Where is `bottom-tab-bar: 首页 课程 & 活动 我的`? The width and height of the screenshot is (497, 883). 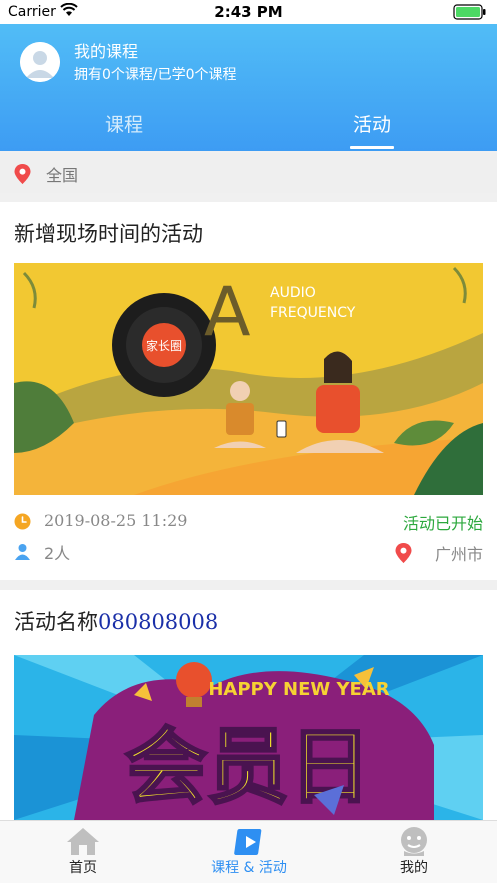
bottom-tab-bar: 首页 课程 & 活动 我的 is located at coordinates (248, 851).